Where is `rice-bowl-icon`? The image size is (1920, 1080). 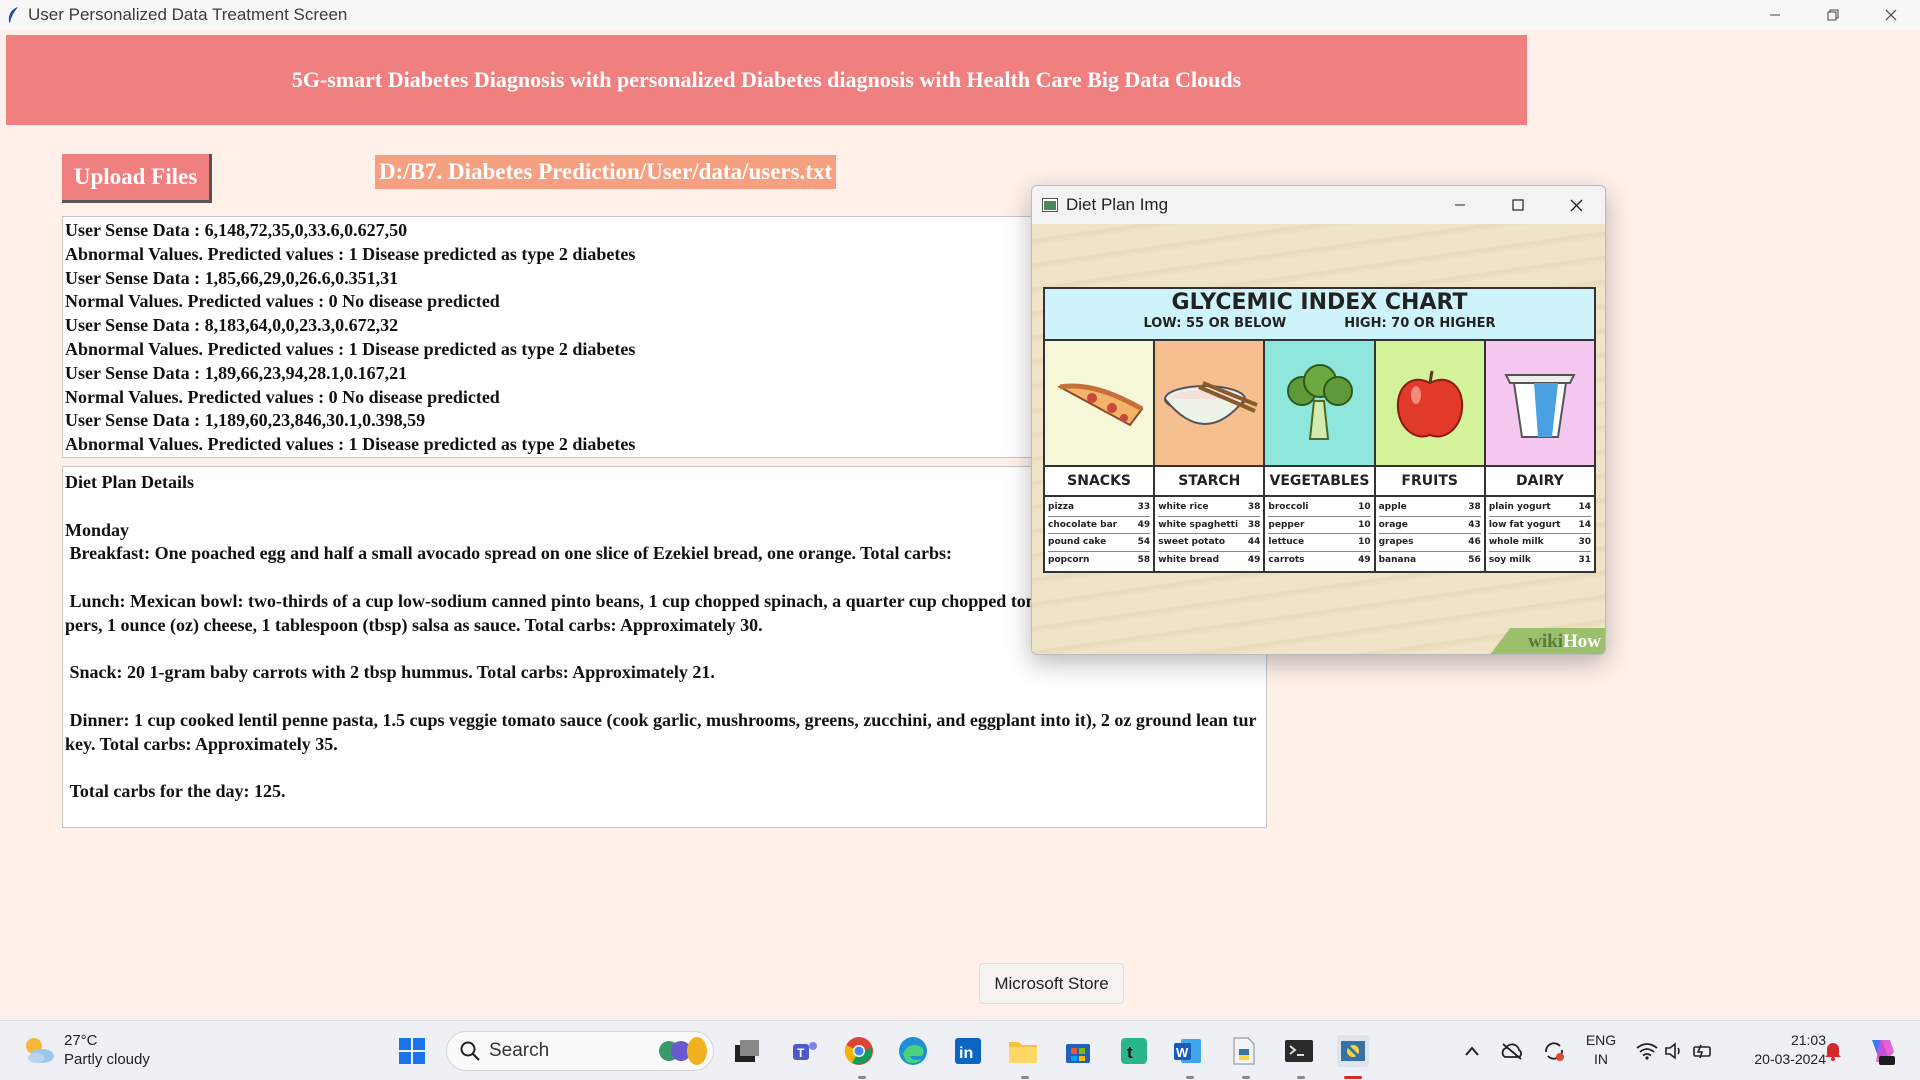 rice-bowl-icon is located at coordinates (1209, 404).